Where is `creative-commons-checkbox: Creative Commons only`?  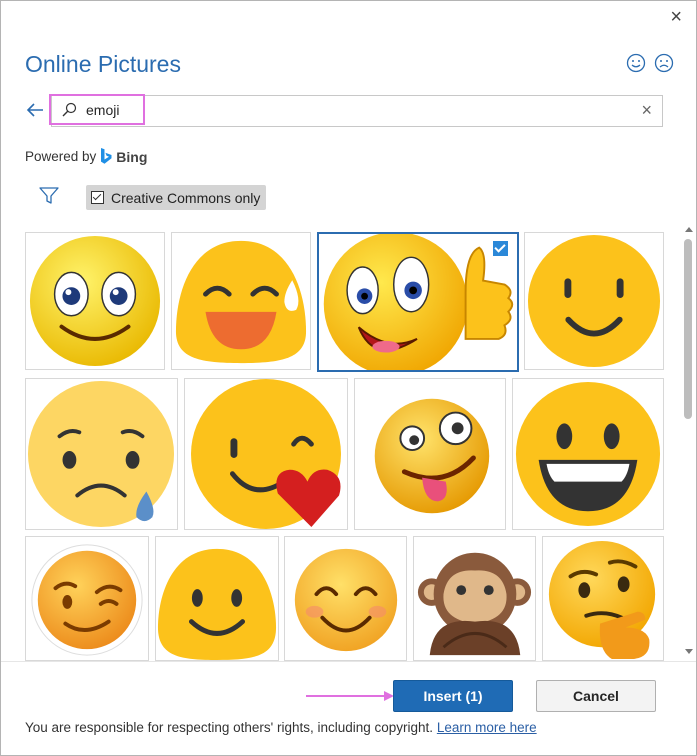 creative-commons-checkbox: Creative Commons only is located at coordinates (176, 197).